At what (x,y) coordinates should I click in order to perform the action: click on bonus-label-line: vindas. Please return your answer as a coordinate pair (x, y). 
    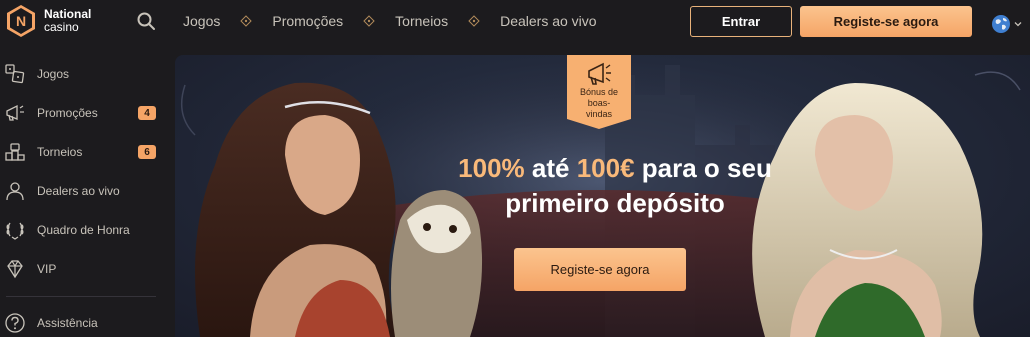
    Looking at the image, I should click on (598, 114).